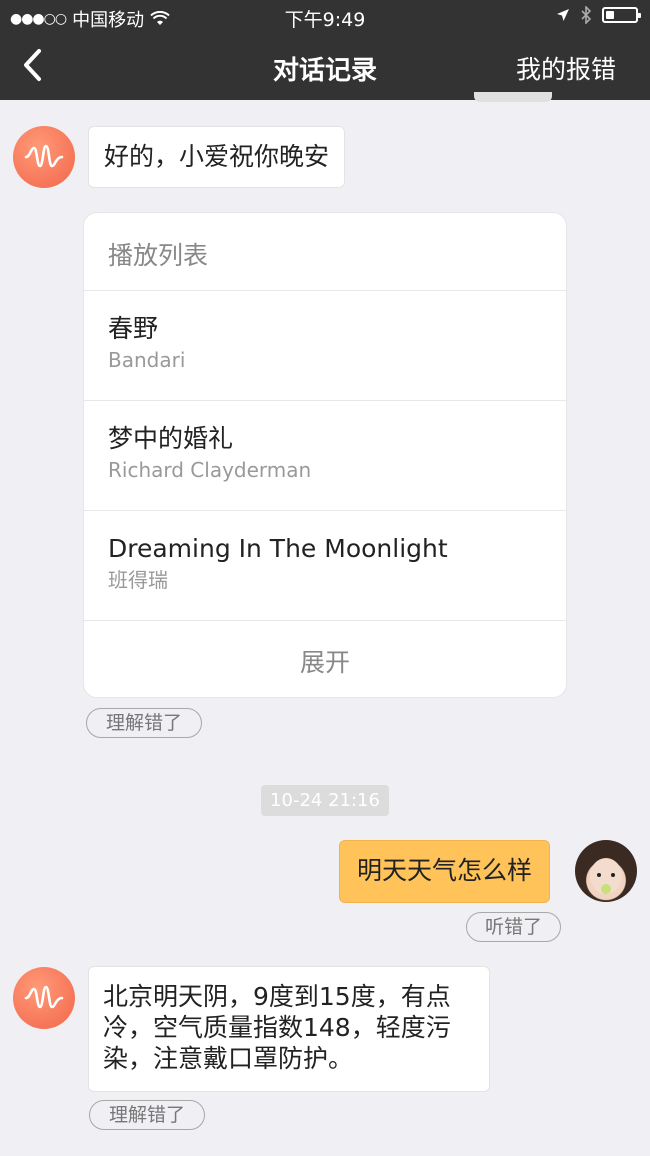 The image size is (650, 1156). Describe the element at coordinates (606, 871) in the screenshot. I see `user-avatar` at that location.